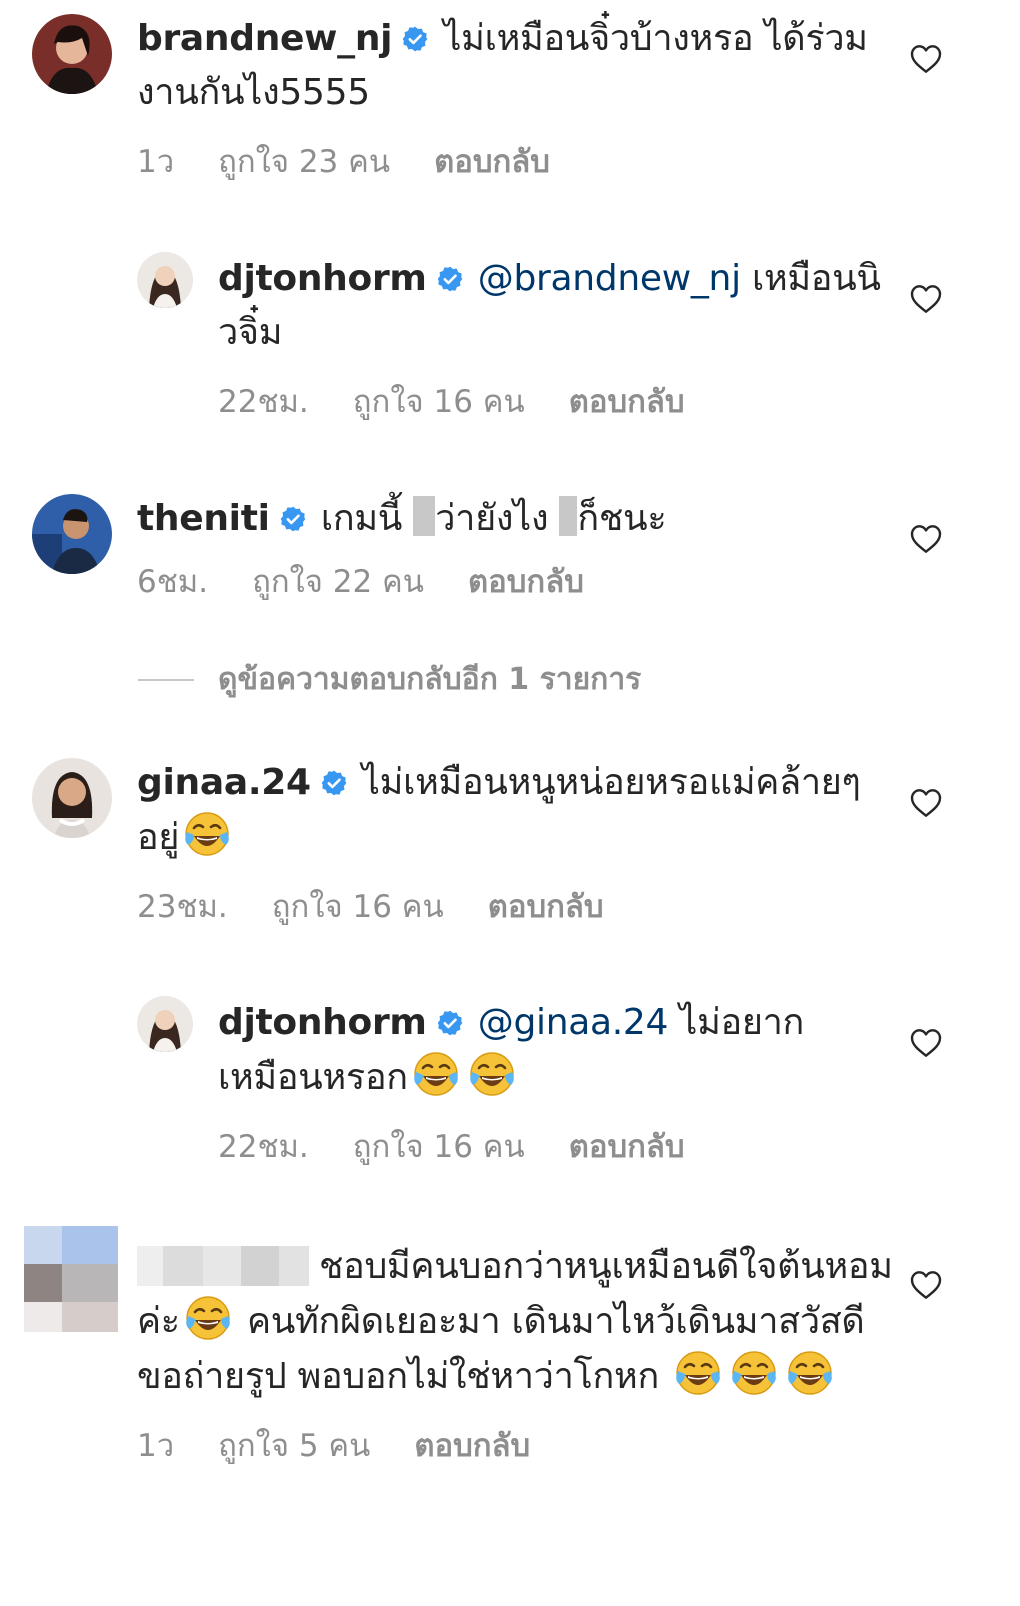 The image size is (1020, 1606). I want to click on comment-meta: 23ชม. ถูกใจ 16 คน ตอบกลับ, so click(517, 906).